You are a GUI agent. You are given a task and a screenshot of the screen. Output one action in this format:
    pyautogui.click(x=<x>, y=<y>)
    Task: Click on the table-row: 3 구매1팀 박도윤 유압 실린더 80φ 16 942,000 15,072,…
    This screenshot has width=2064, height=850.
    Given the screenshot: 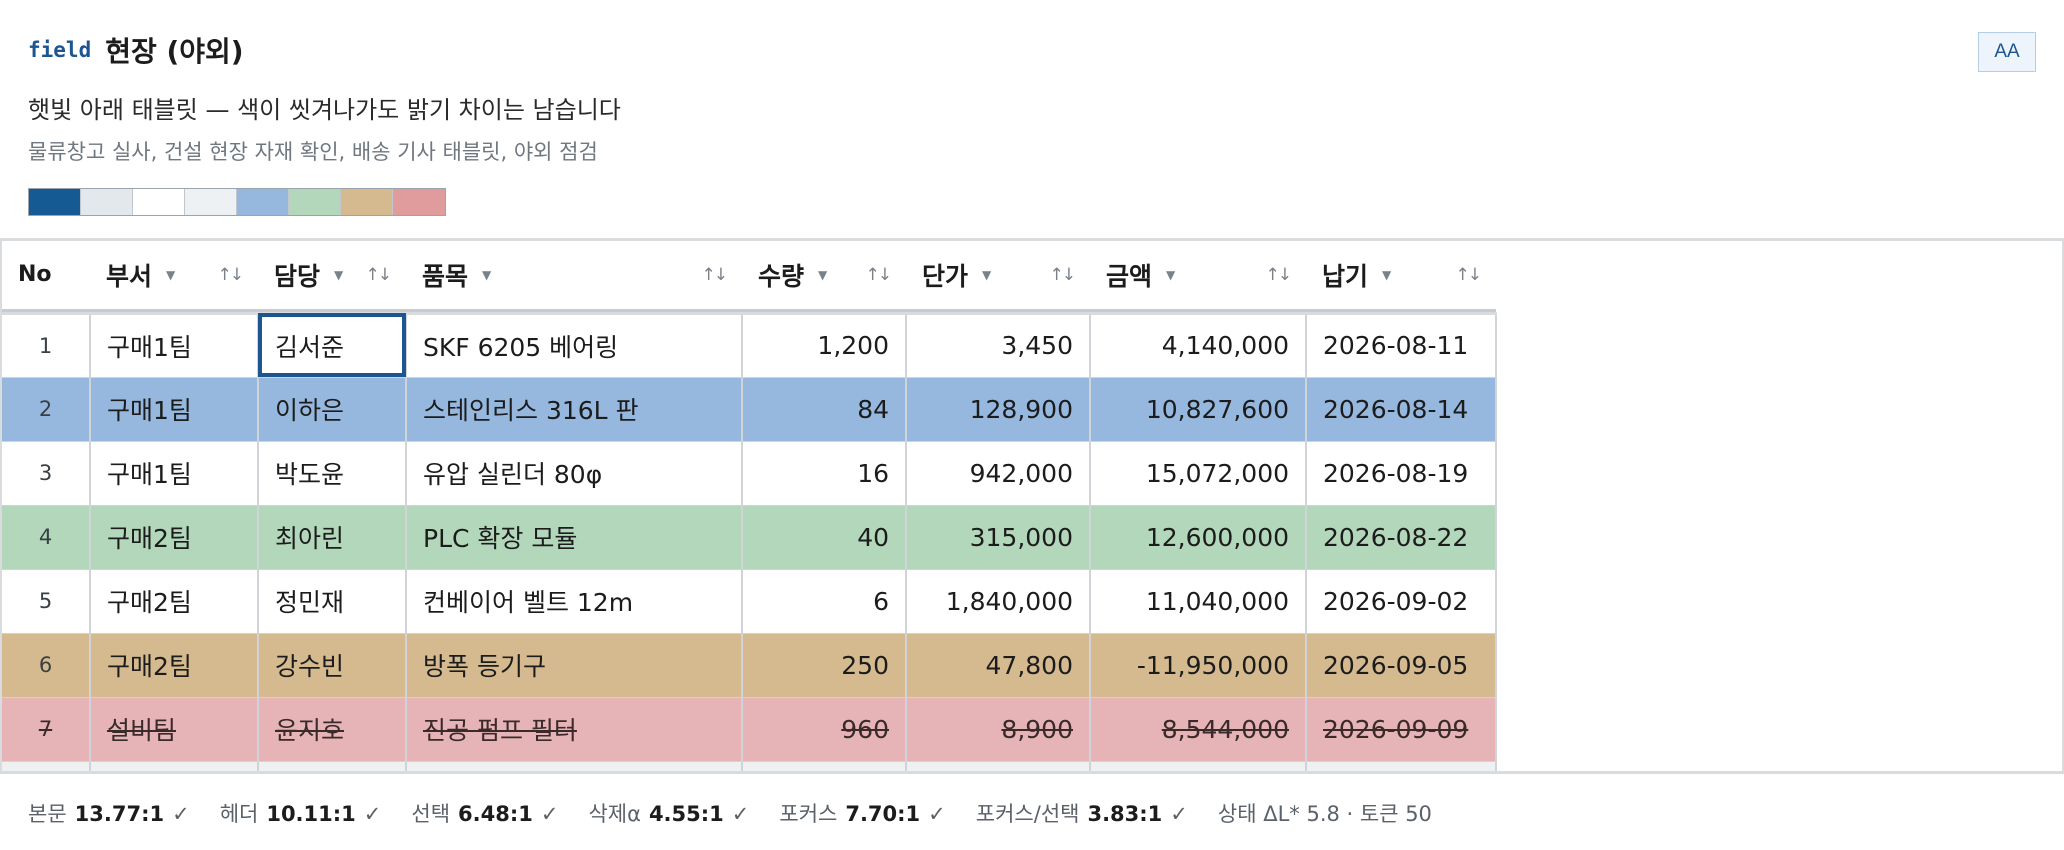 What is the action you would take?
    pyautogui.click(x=749, y=473)
    